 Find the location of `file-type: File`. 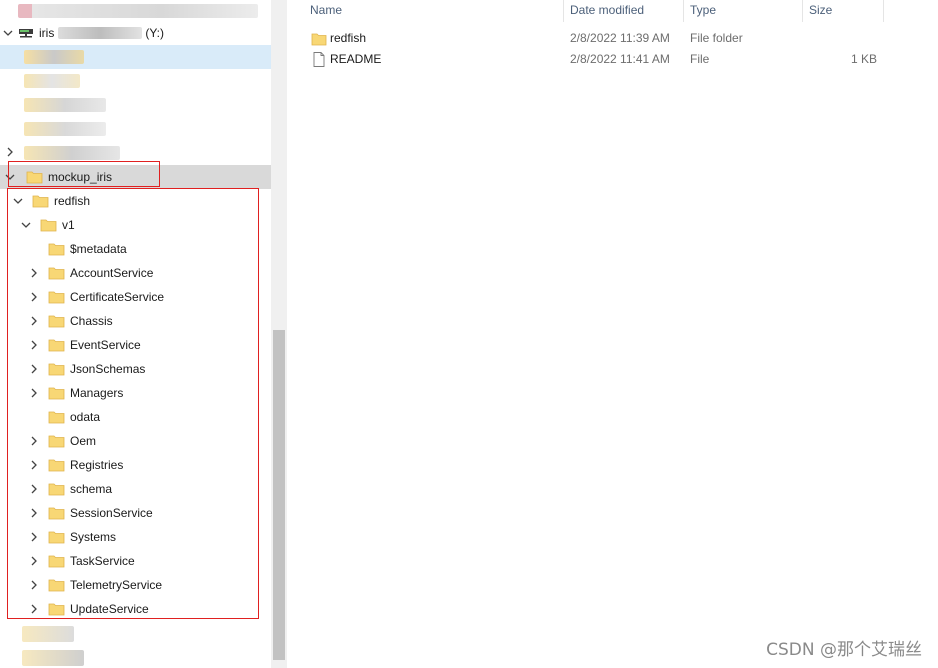

file-type: File is located at coordinates (700, 59).